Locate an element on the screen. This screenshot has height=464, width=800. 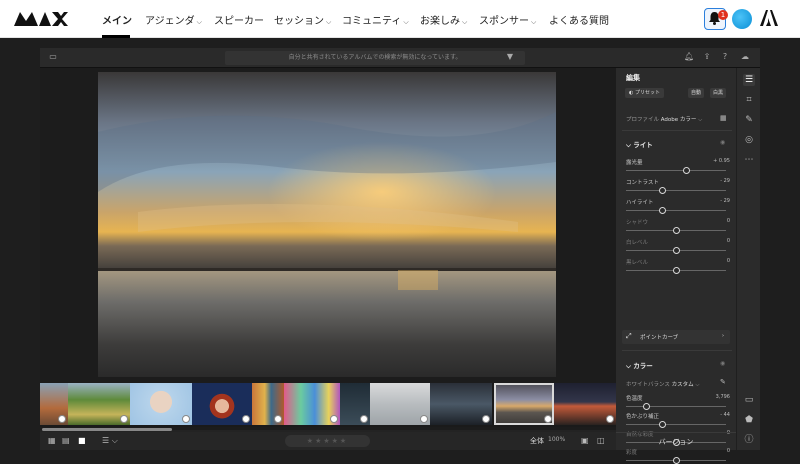
version-button: バージョン is located at coordinates (676, 441).